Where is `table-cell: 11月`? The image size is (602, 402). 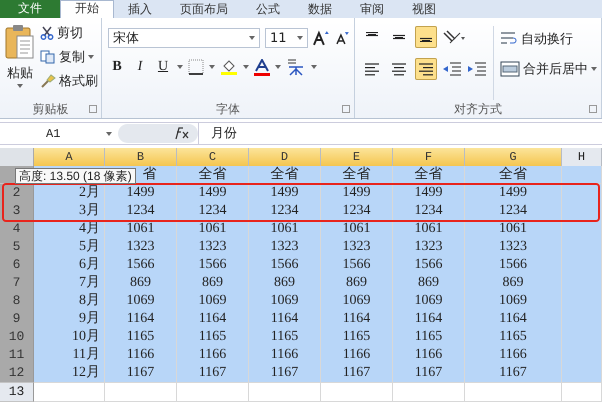
table-cell: 11月 is located at coordinates (69, 355).